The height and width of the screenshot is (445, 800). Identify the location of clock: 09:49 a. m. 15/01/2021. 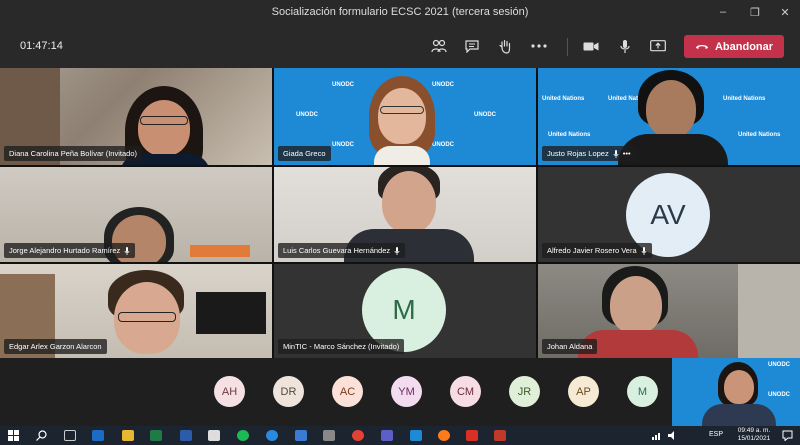
(754, 435).